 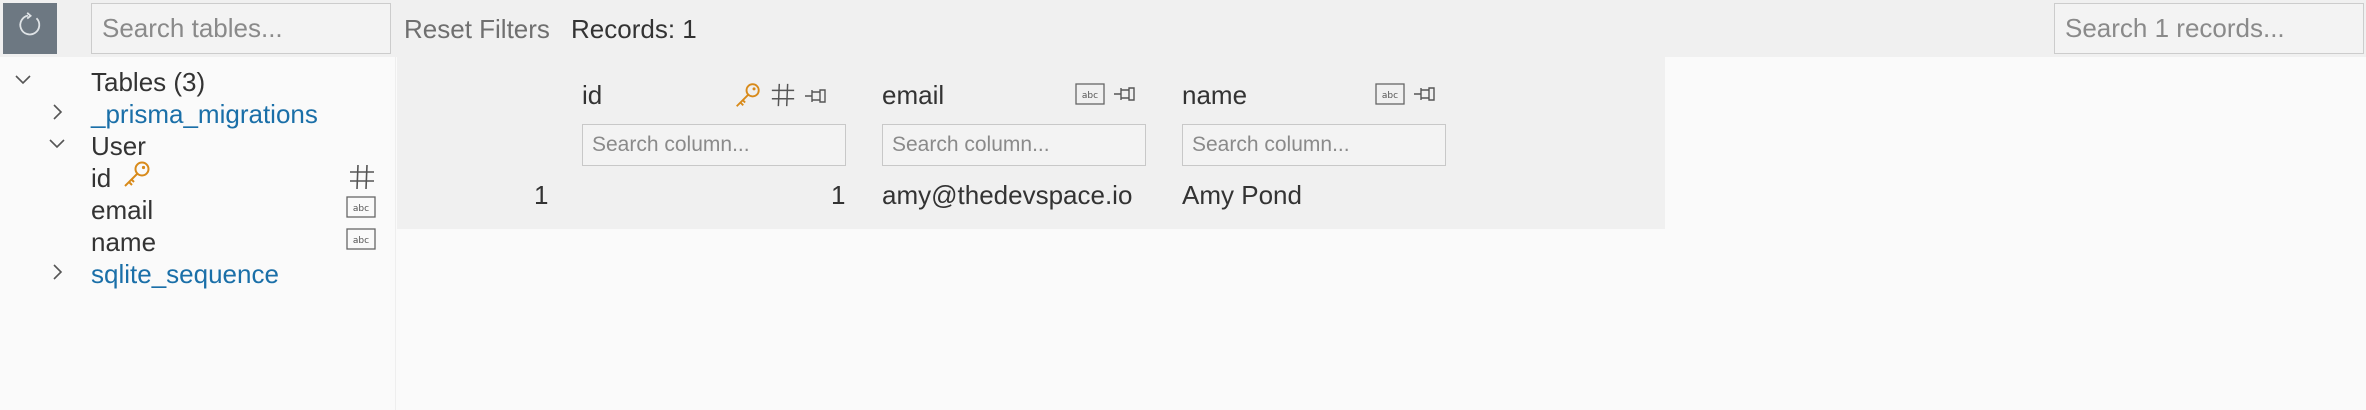 What do you see at coordinates (592, 95) in the screenshot?
I see `column-header-label: id` at bounding box center [592, 95].